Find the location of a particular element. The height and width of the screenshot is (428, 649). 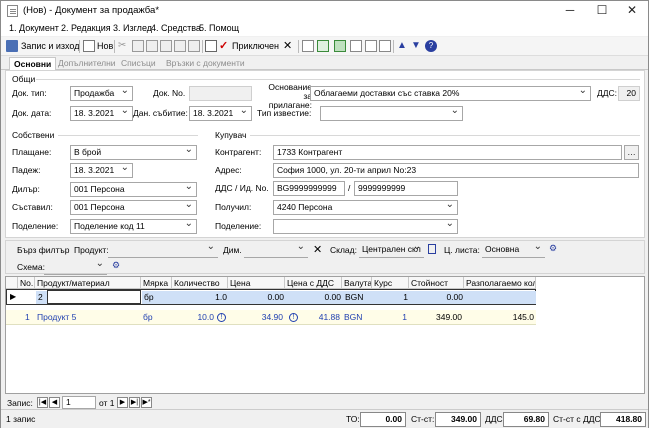

new-doc-icon is located at coordinates (356, 46).